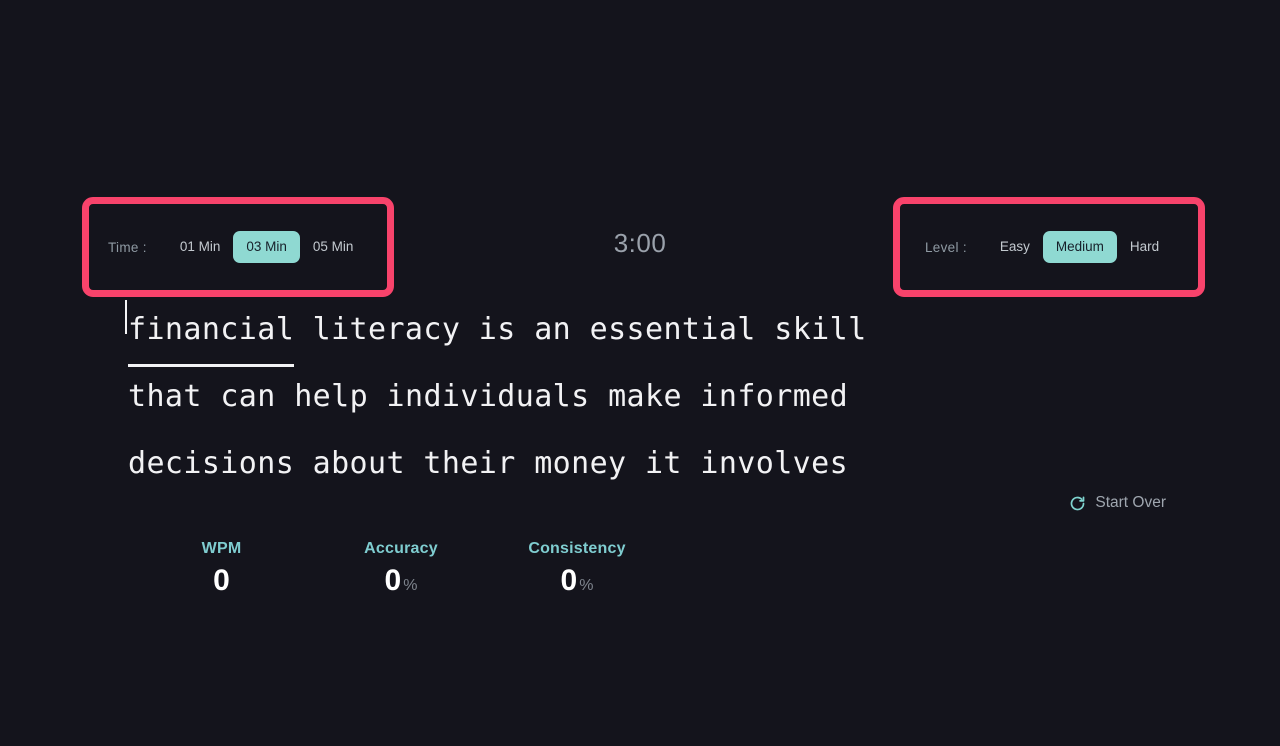 The height and width of the screenshot is (746, 1280). Describe the element at coordinates (820, 329) in the screenshot. I see `passage-word: skill` at that location.